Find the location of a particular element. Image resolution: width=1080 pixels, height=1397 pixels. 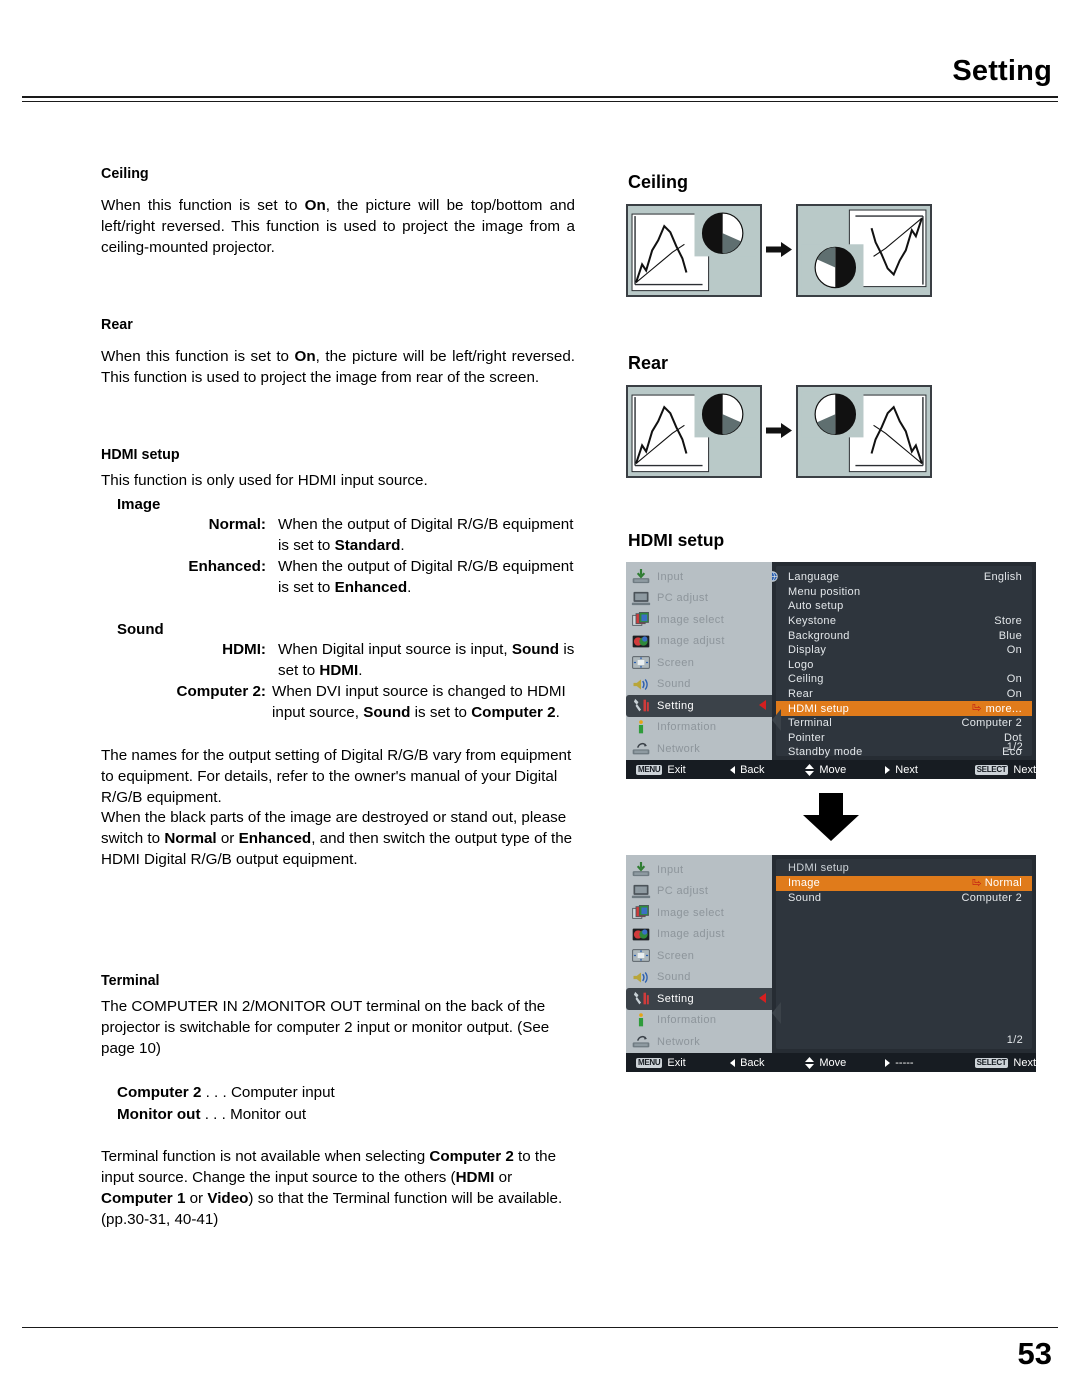

osd1-sidebar-label-information: Information is located at coordinates (687, 727).